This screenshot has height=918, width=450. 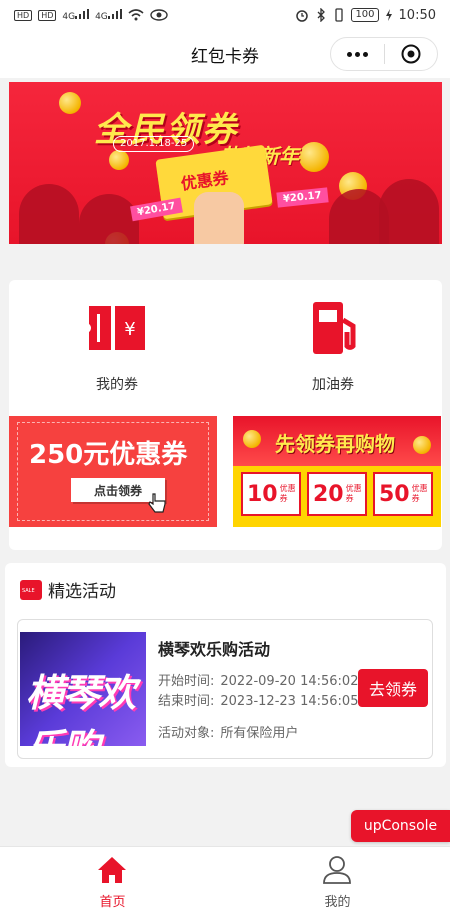 What do you see at coordinates (258, 701) in the screenshot?
I see `activity-end-time: 结束时间: 2023-12-23 14:56:05` at bounding box center [258, 701].